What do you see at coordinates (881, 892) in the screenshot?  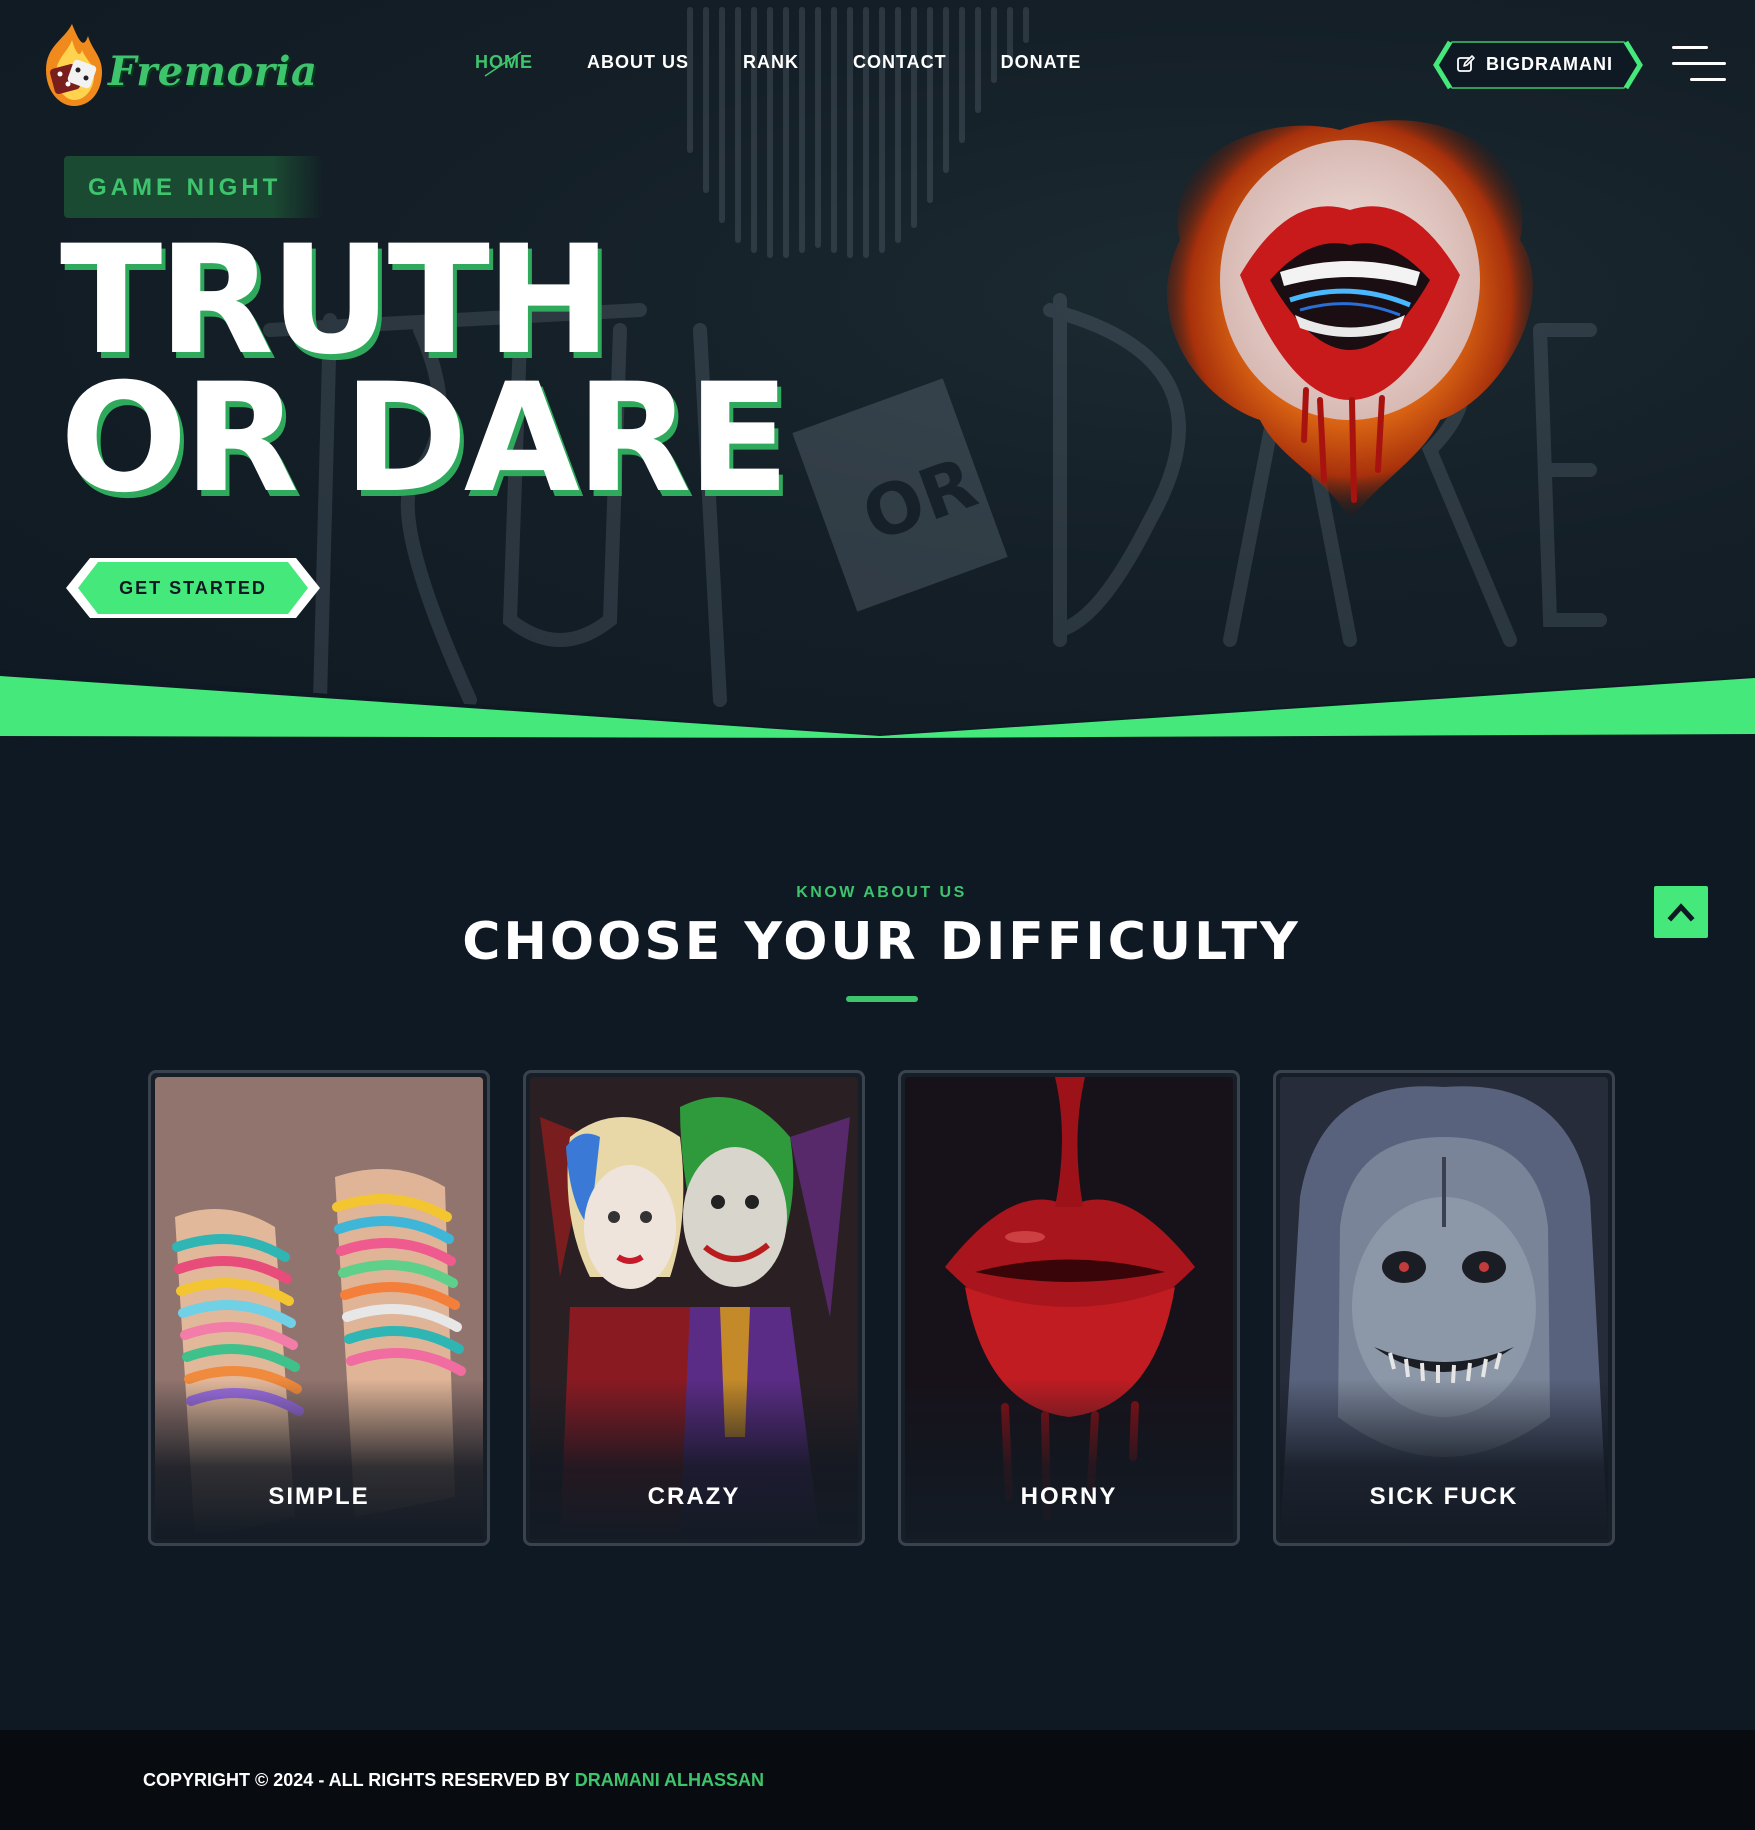 I see `section-kicker: KNOW ABOUT US` at bounding box center [881, 892].